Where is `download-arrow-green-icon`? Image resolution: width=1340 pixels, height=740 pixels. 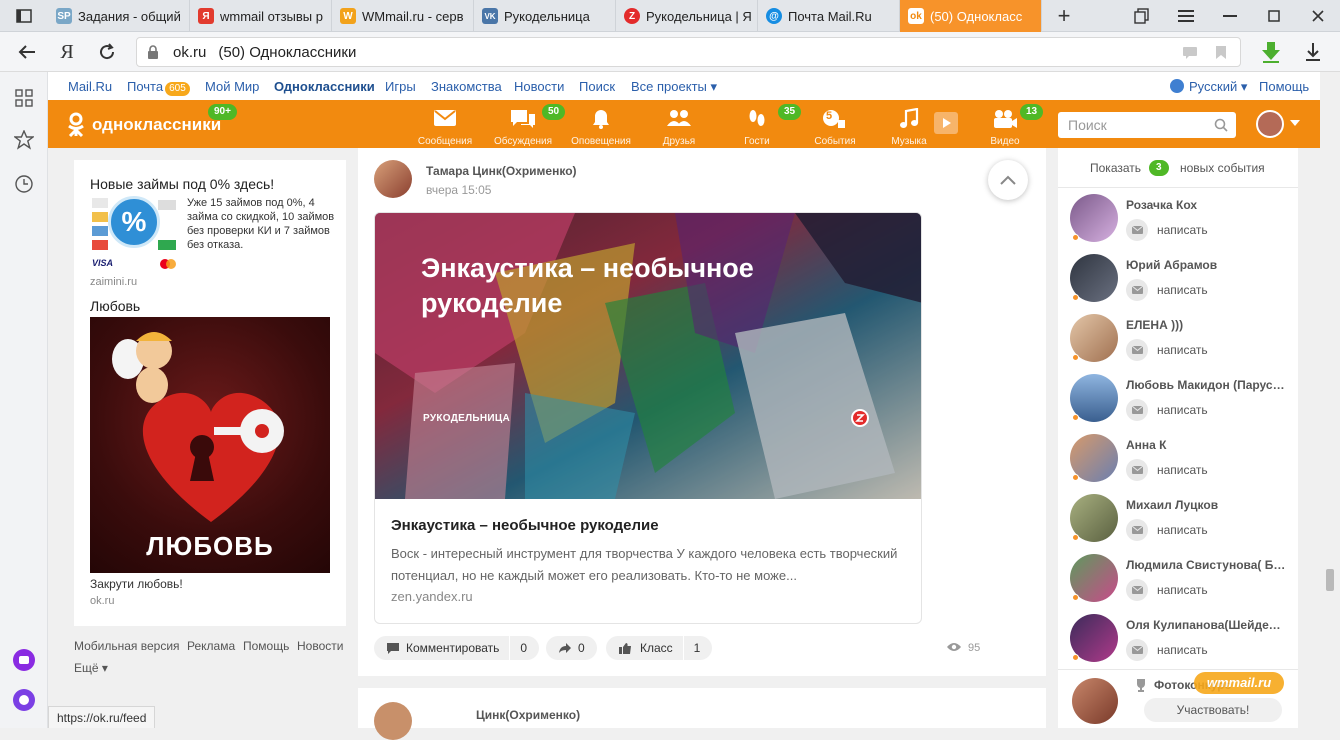 download-arrow-green-icon is located at coordinates (1271, 52).